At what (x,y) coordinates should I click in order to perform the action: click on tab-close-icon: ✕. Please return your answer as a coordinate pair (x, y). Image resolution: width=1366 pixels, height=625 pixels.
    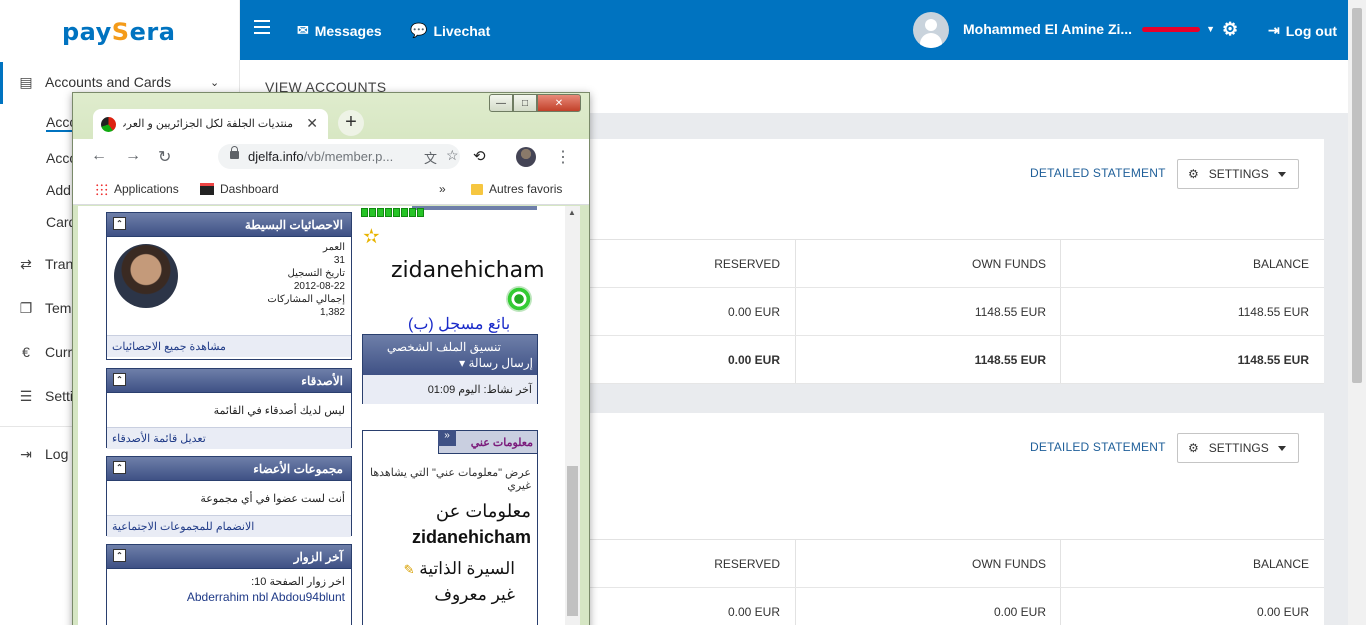
    Looking at the image, I should click on (312, 123).